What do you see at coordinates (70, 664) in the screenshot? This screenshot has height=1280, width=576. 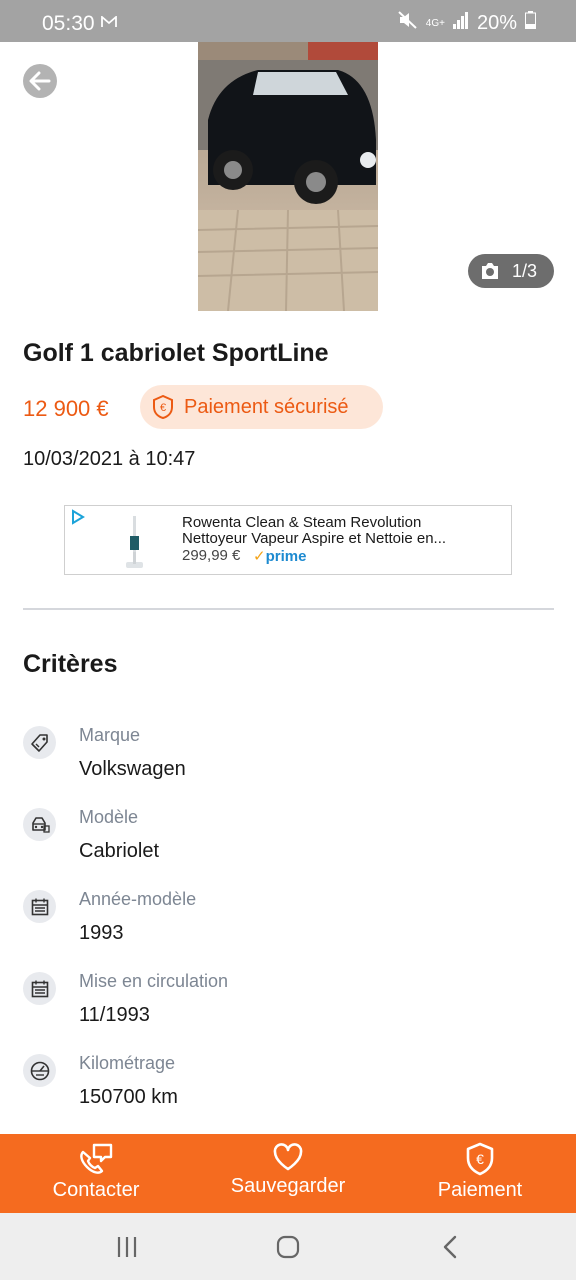 I see `criteria-title: Critères` at bounding box center [70, 664].